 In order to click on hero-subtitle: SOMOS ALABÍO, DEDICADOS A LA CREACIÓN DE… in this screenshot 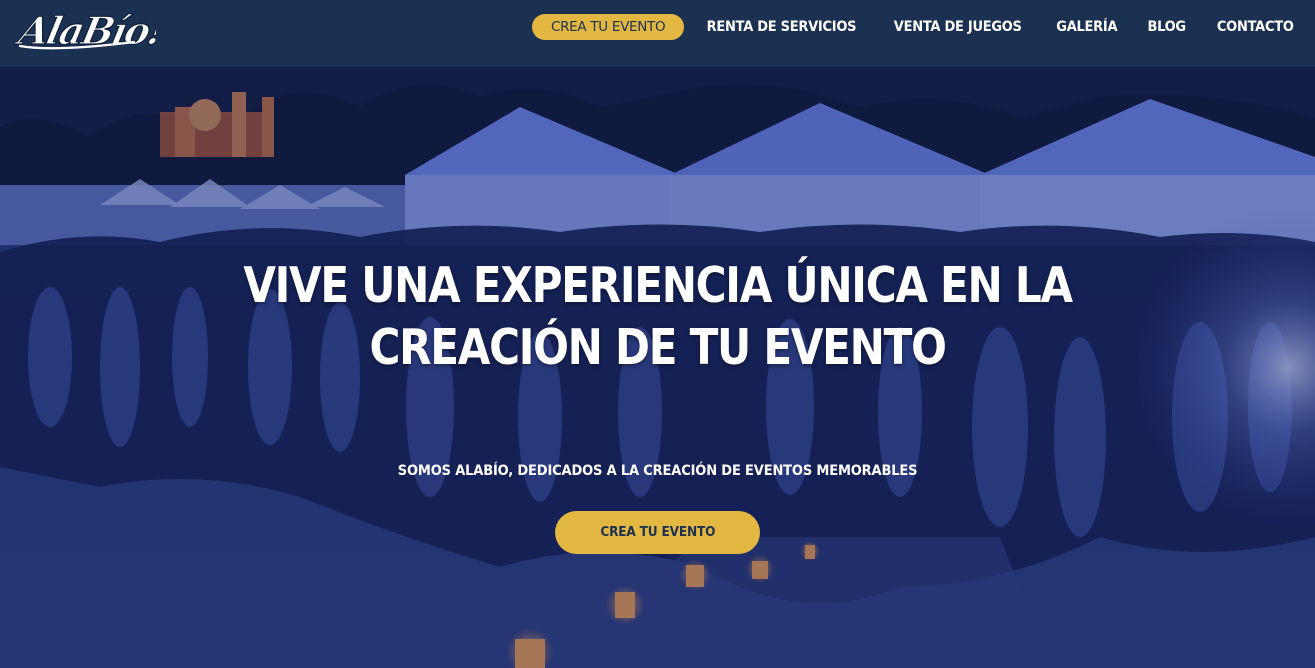, I will do `click(657, 471)`.